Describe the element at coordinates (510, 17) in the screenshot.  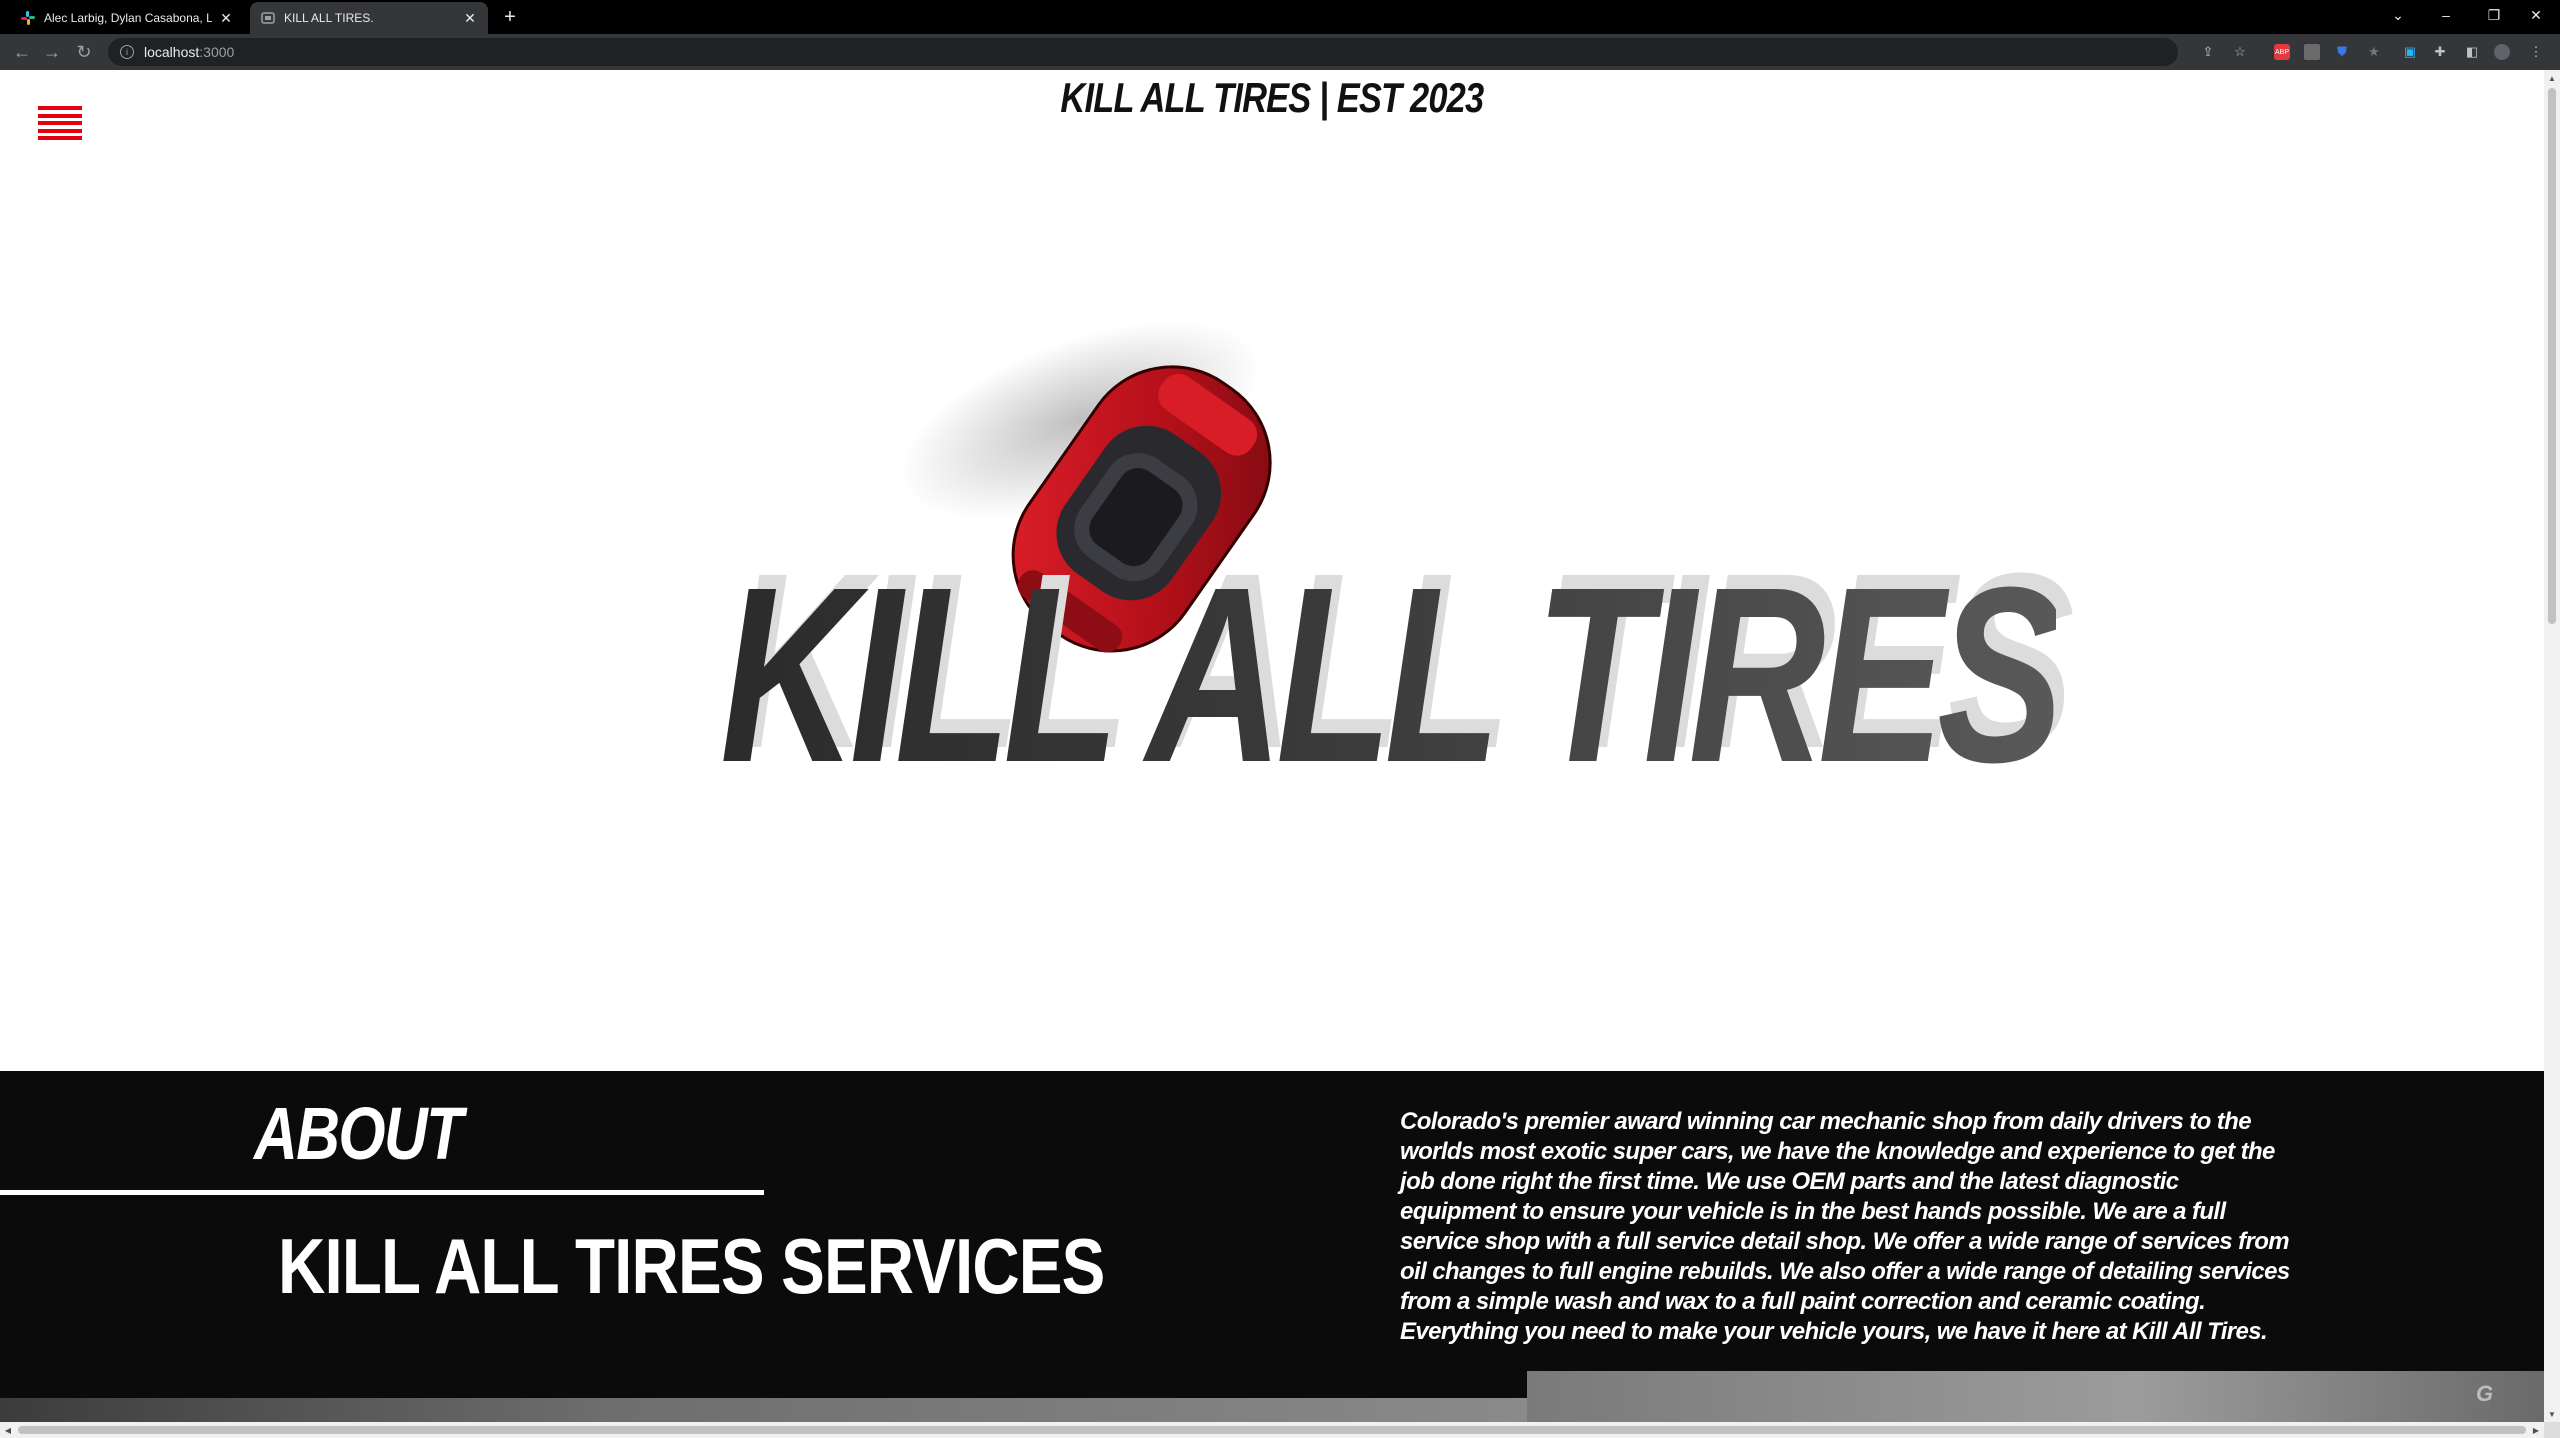
I see `new-tab-button: +` at that location.